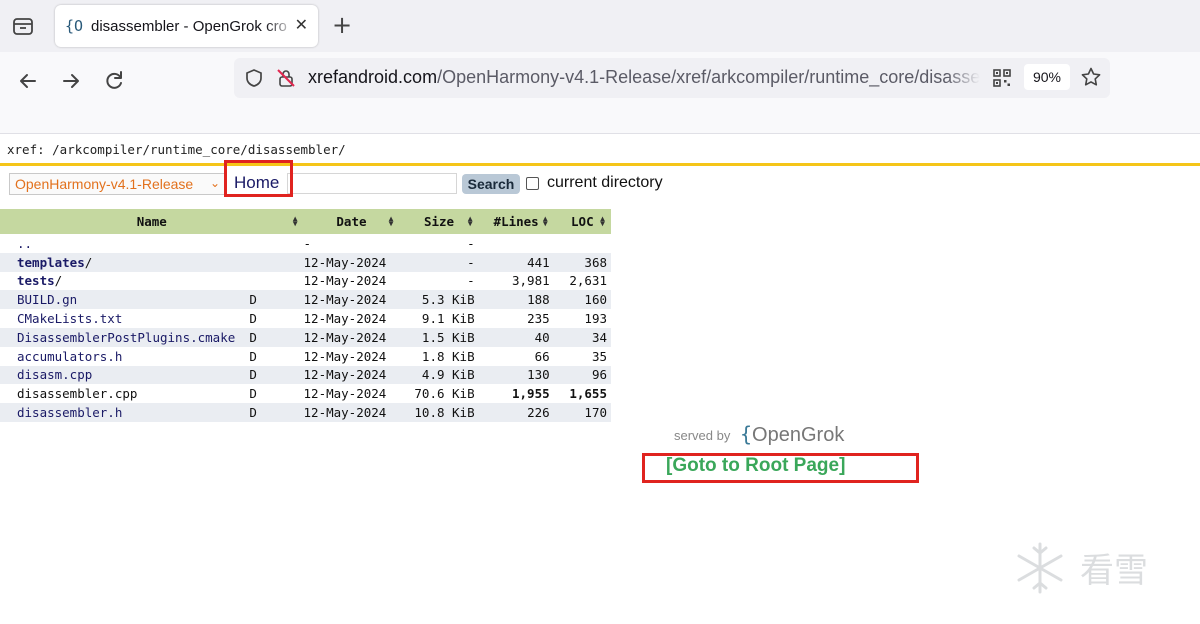  What do you see at coordinates (69, 318) in the screenshot?
I see `file-link: CMakeLists.txt` at bounding box center [69, 318].